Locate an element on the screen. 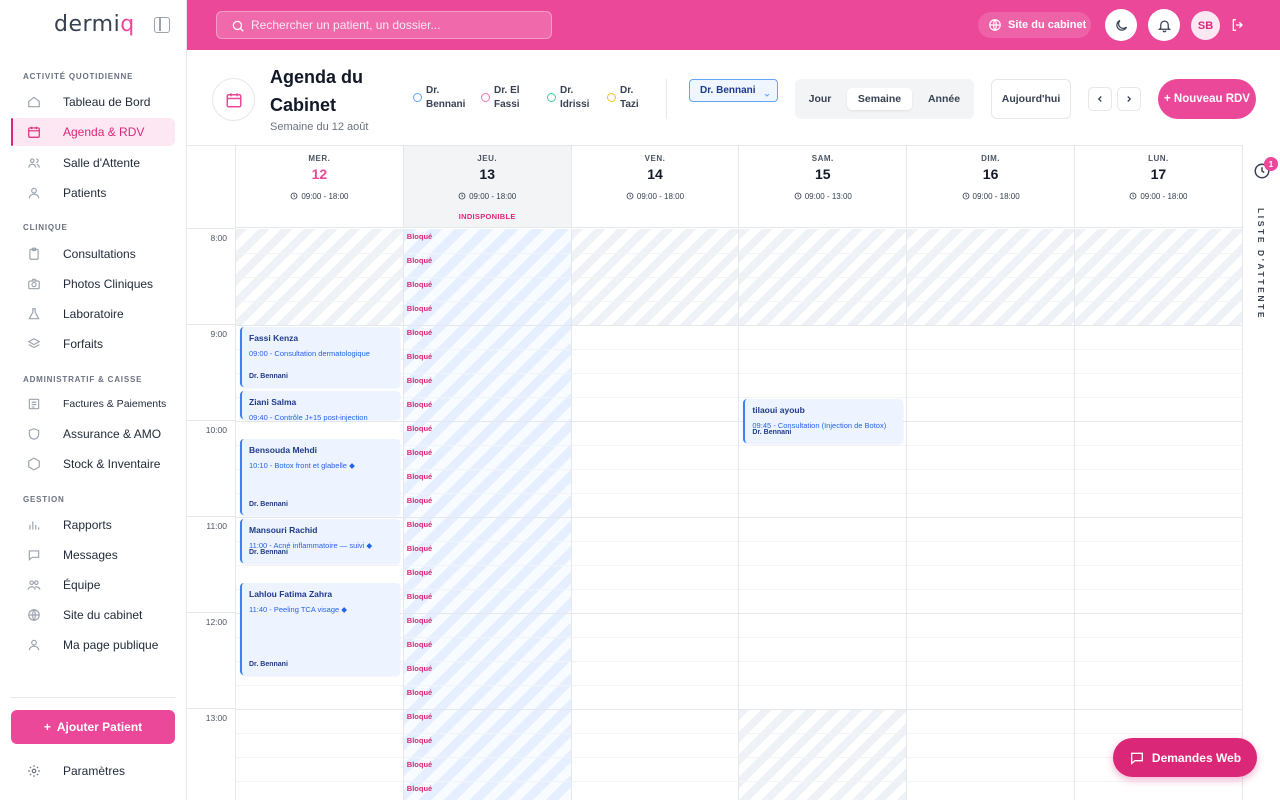 The width and height of the screenshot is (1280, 800). add-patient-button: + Ajouter Patient is located at coordinates (93, 727).